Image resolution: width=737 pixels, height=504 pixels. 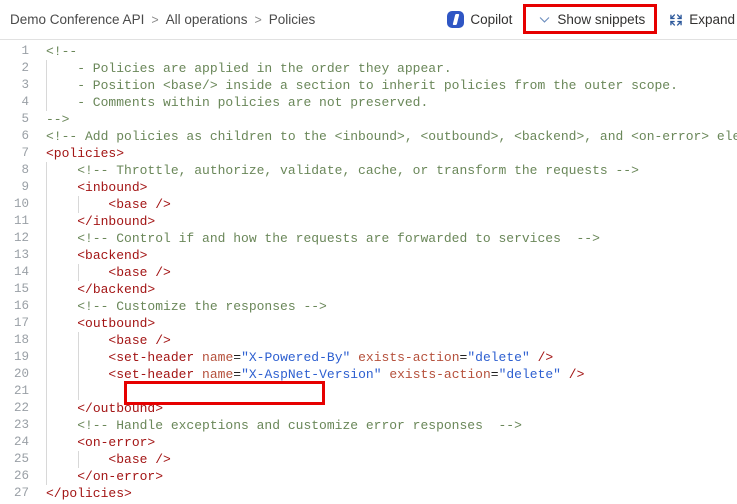 What do you see at coordinates (676, 20) in the screenshot?
I see `expand-arrows-icon` at bounding box center [676, 20].